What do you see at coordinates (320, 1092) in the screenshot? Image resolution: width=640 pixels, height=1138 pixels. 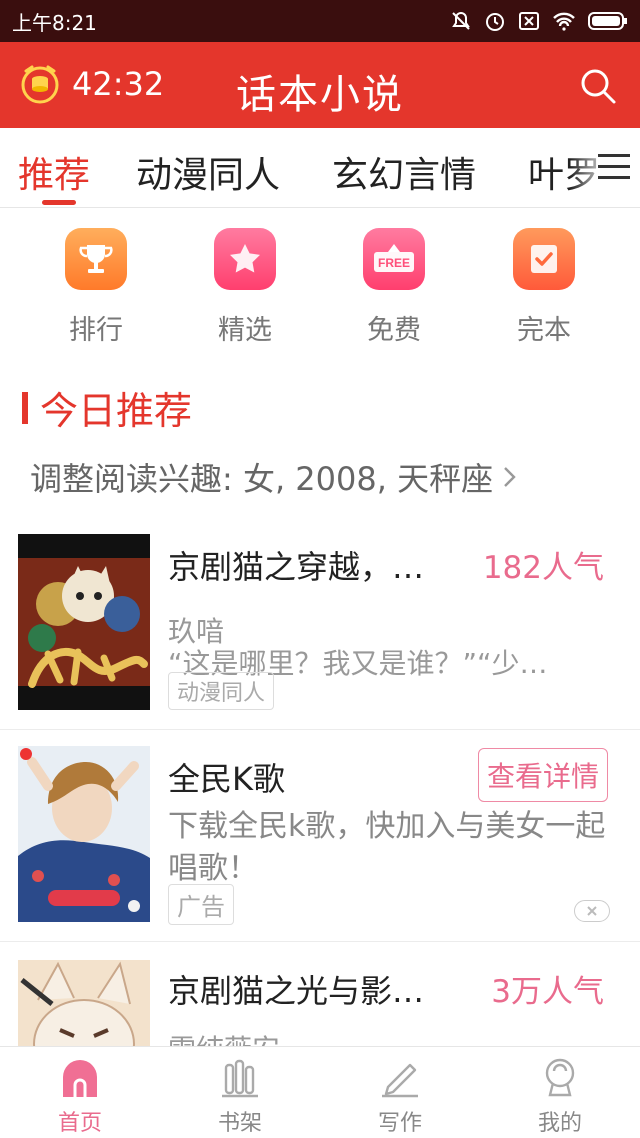 I see `bottom-nav: 首页 书架 写作 我的` at bounding box center [320, 1092].